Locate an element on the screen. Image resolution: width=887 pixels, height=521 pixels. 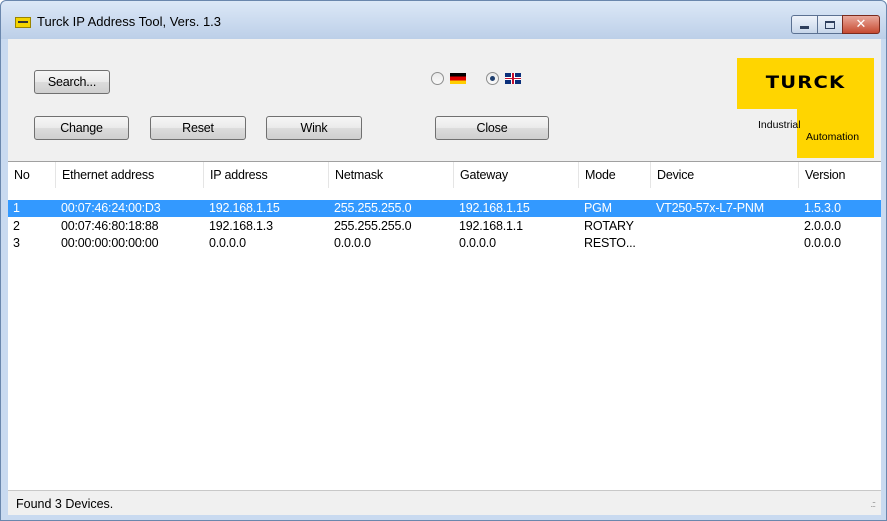
cell-version: 0.0.0.0 is located at coordinates (822, 243).